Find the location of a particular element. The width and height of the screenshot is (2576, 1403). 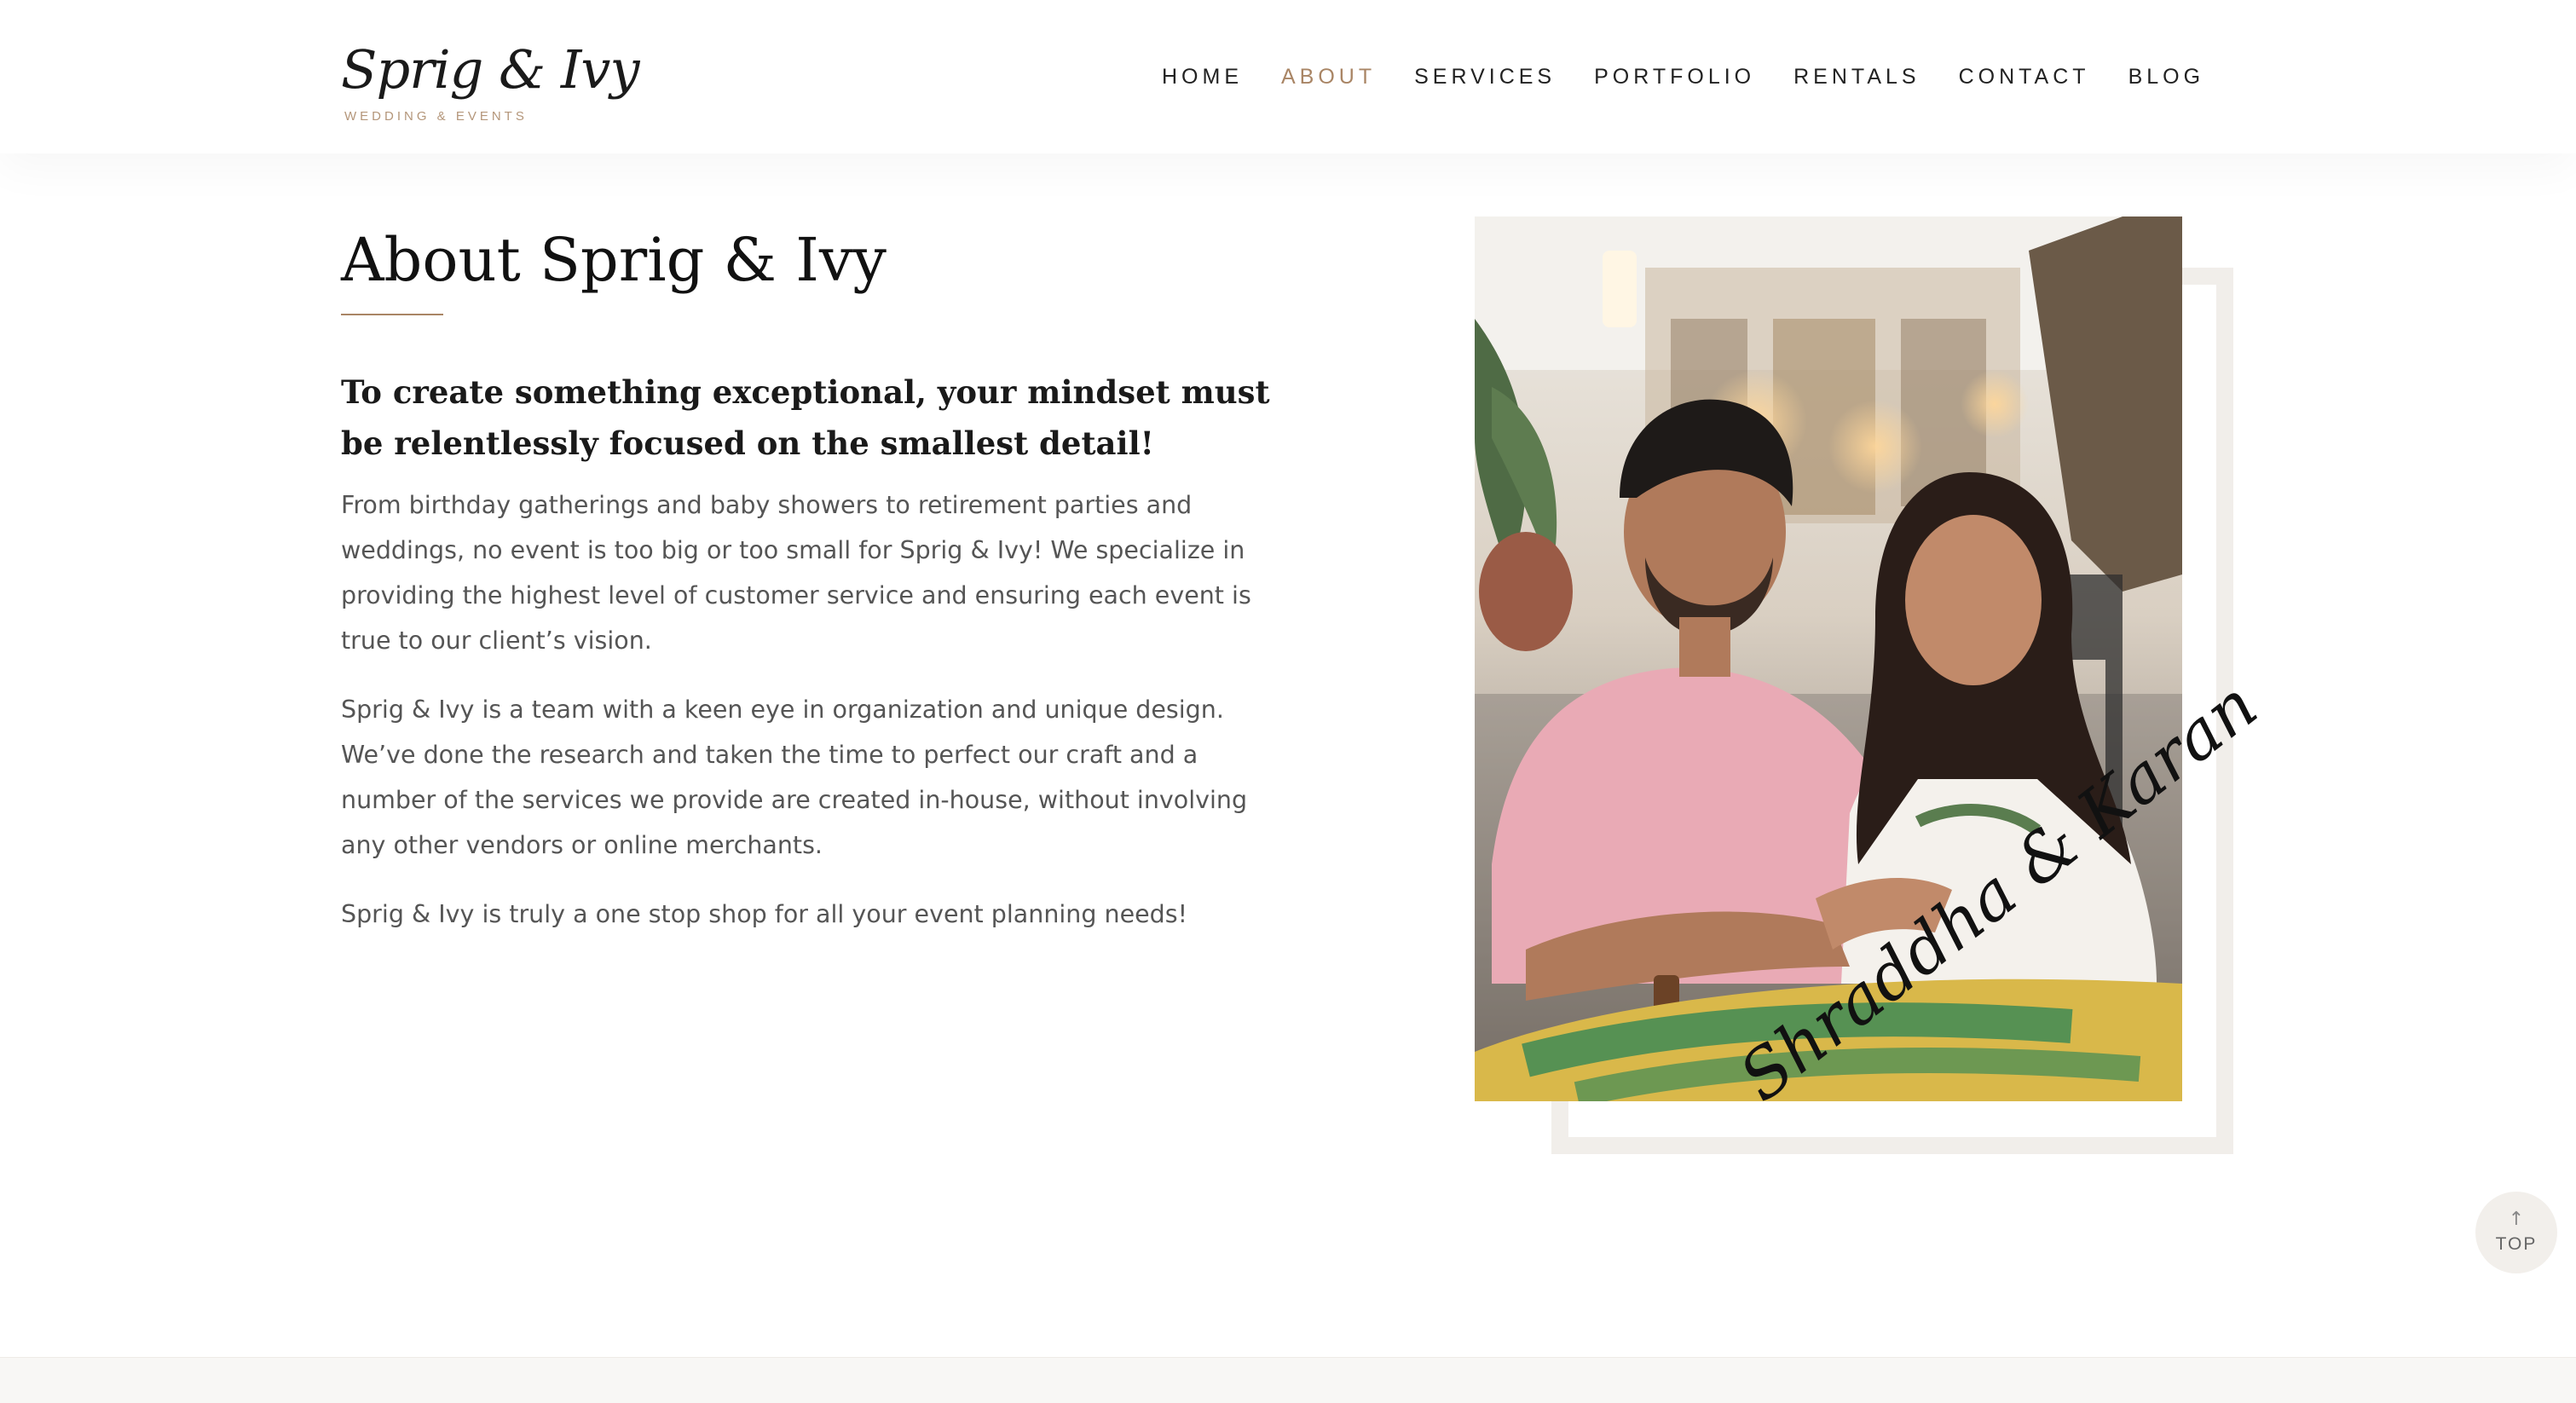

nav-item-home: HOME is located at coordinates (1202, 77).